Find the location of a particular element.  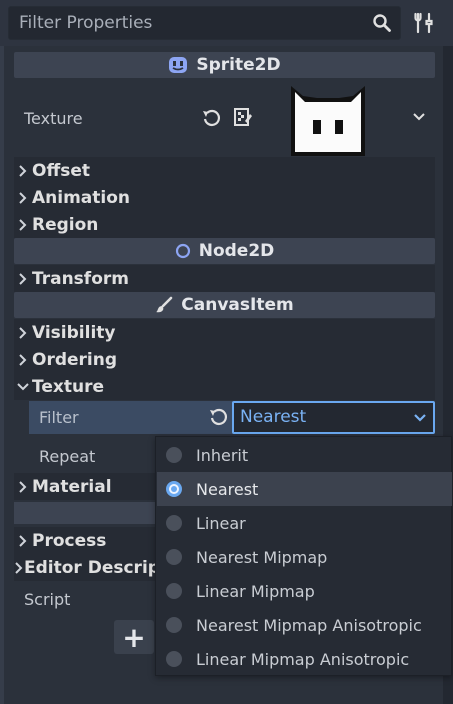

group-editor-description: Editor Descript is located at coordinates (85, 567).